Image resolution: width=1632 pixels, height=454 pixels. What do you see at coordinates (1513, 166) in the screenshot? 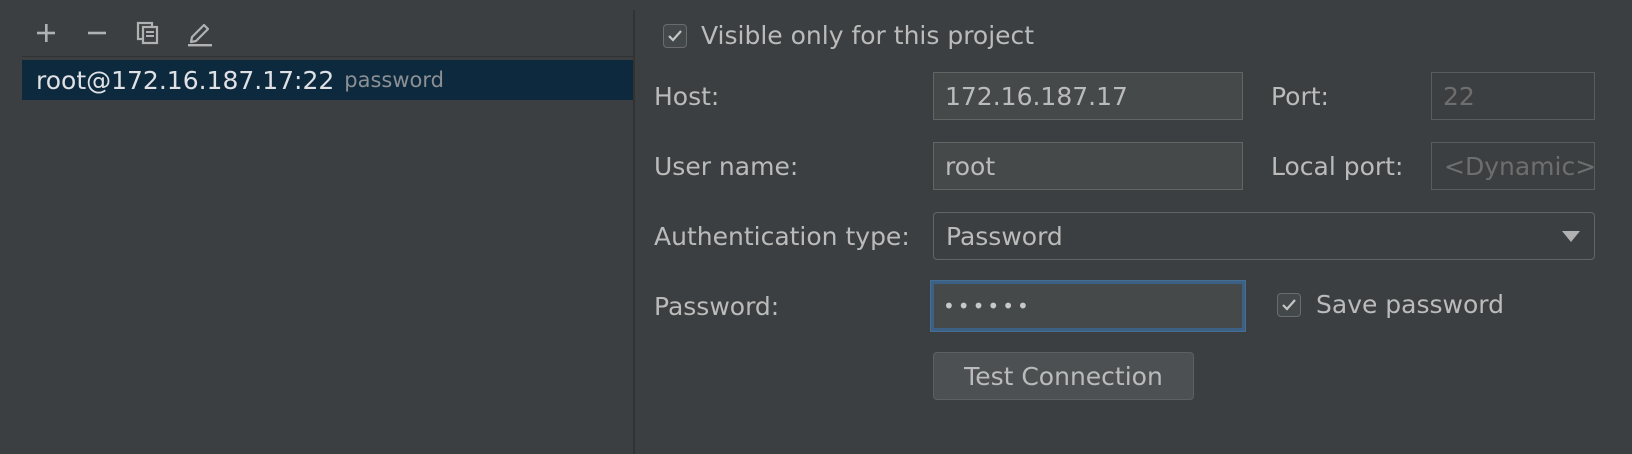
I see `local-port-input: <Dynamic>` at bounding box center [1513, 166].